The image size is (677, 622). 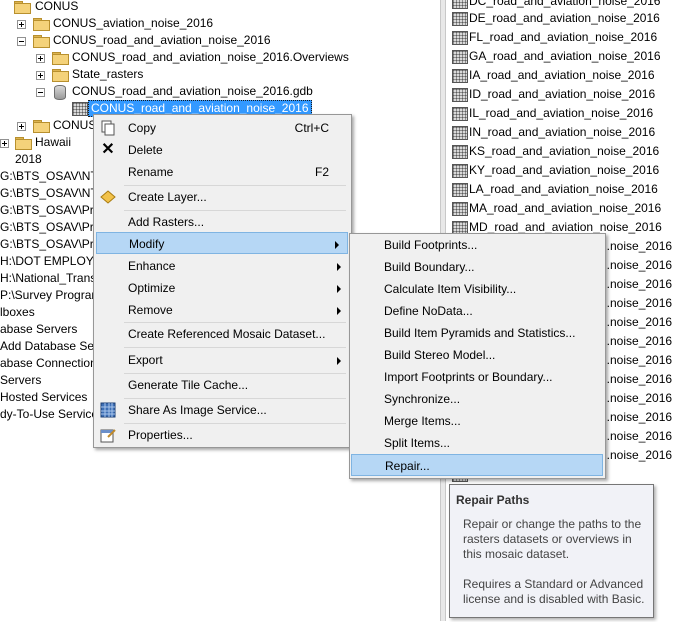 What do you see at coordinates (108, 435) in the screenshot?
I see `properties-icon` at bounding box center [108, 435].